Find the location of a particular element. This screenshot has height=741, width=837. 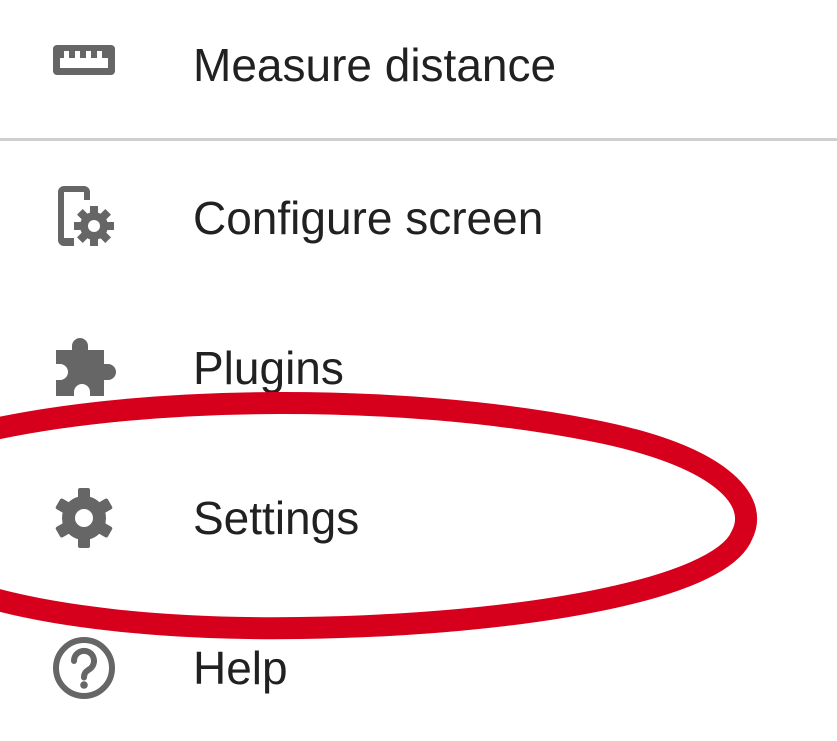

menu-item-label: Help is located at coordinates (240, 668).